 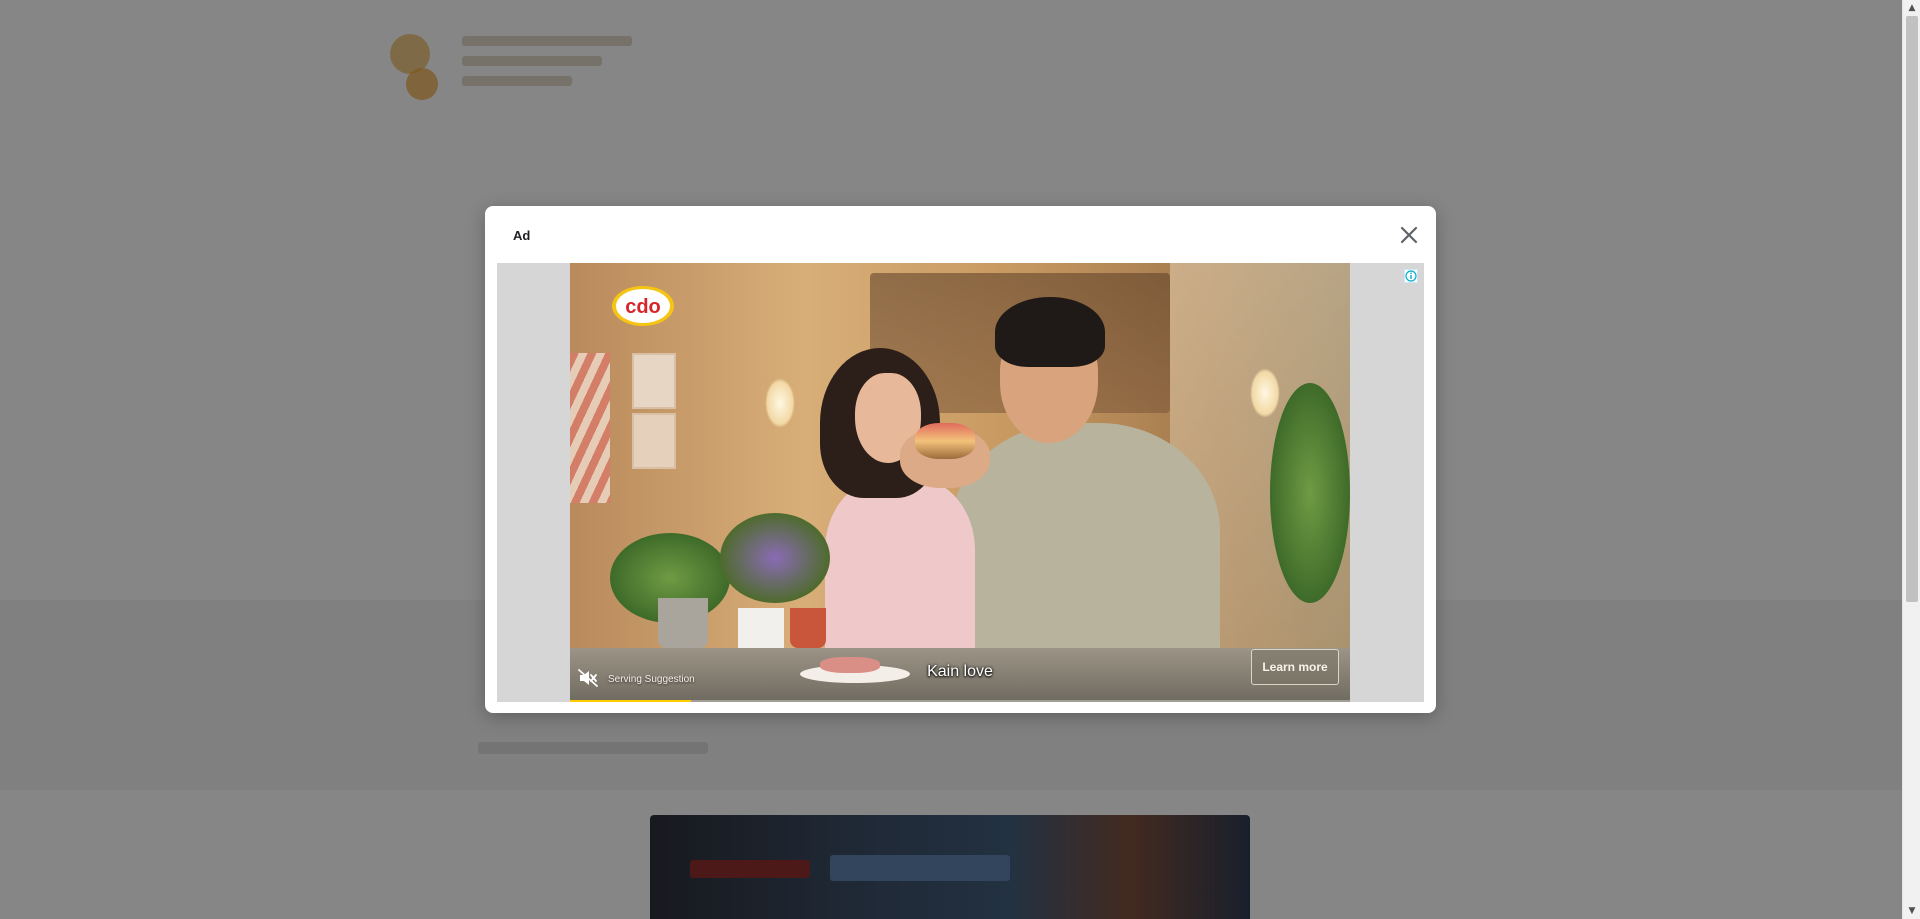 I want to click on scene-sandwich, so click(x=945, y=441).